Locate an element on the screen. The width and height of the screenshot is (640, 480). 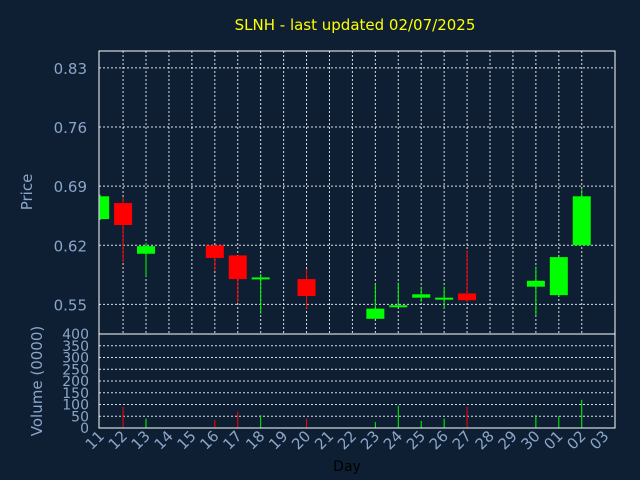
price-axis-label: Price is located at coordinates (27, 192).